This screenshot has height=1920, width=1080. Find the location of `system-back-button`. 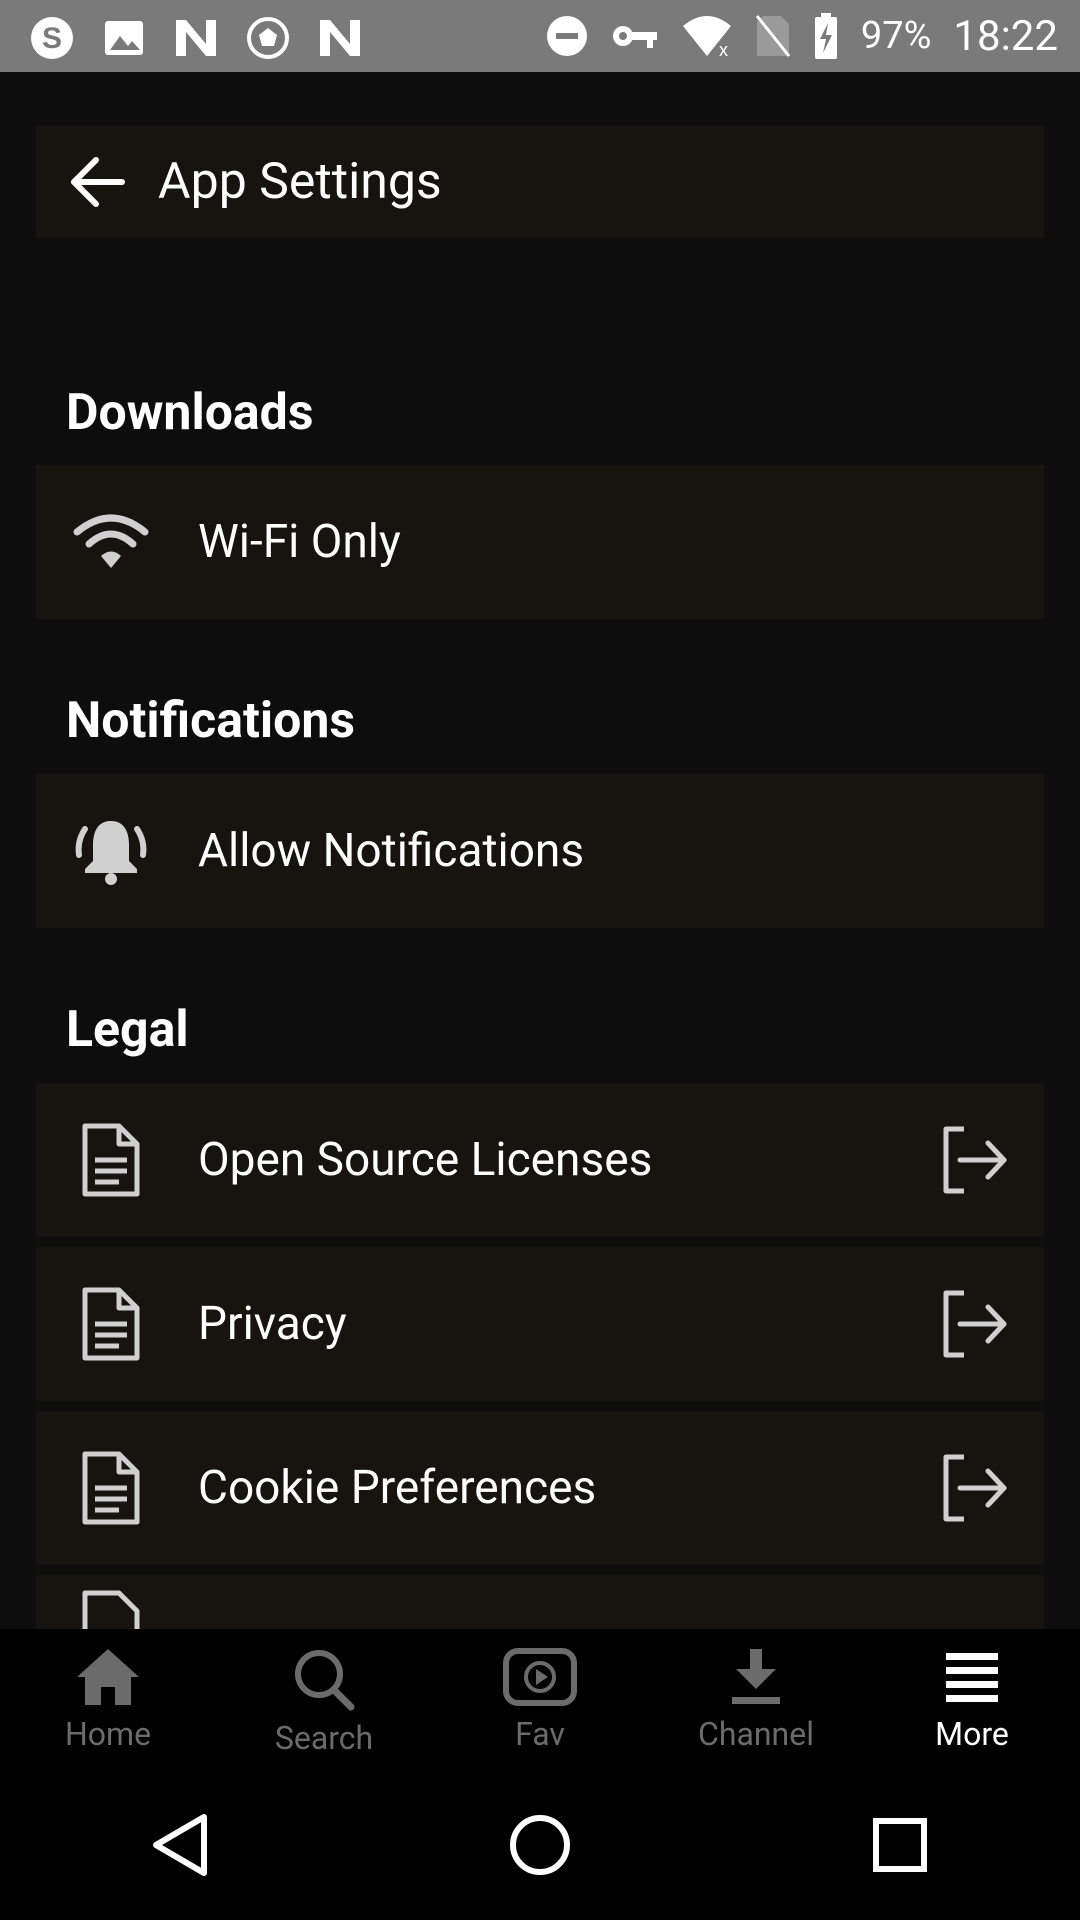

system-back-button is located at coordinates (180, 1845).